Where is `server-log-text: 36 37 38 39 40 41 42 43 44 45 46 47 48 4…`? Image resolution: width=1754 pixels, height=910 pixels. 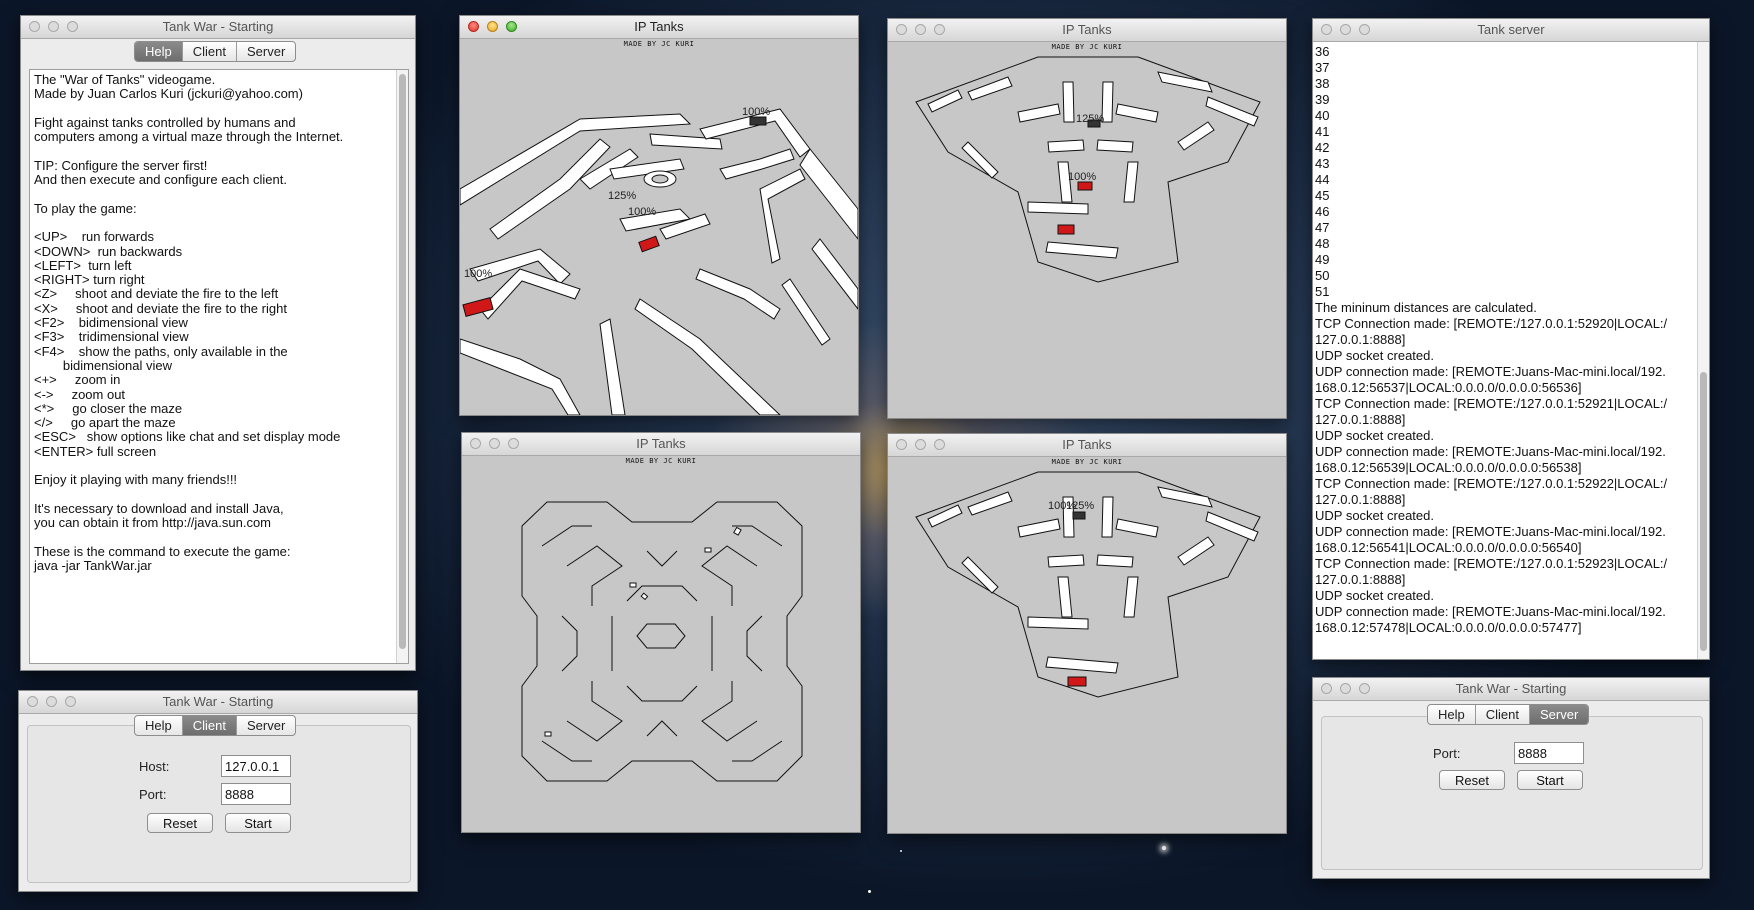
server-log-text: 36 37 38 39 40 41 42 43 44 45 46 47 48 4… is located at coordinates (1491, 339).